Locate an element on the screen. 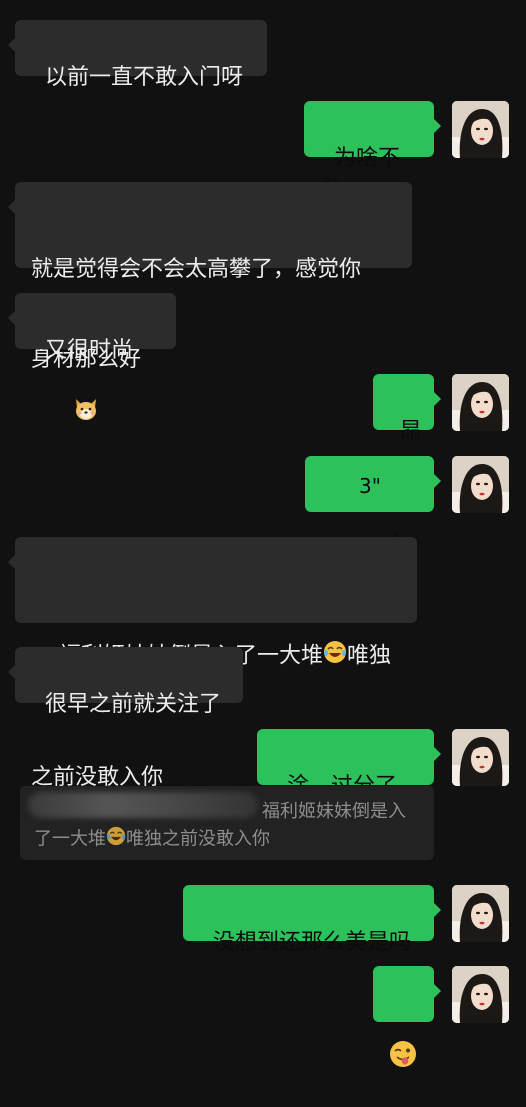 Image resolution: width=526 pixels, height=1107 pixels. message-text: 又很时尚 is located at coordinates (89, 350).